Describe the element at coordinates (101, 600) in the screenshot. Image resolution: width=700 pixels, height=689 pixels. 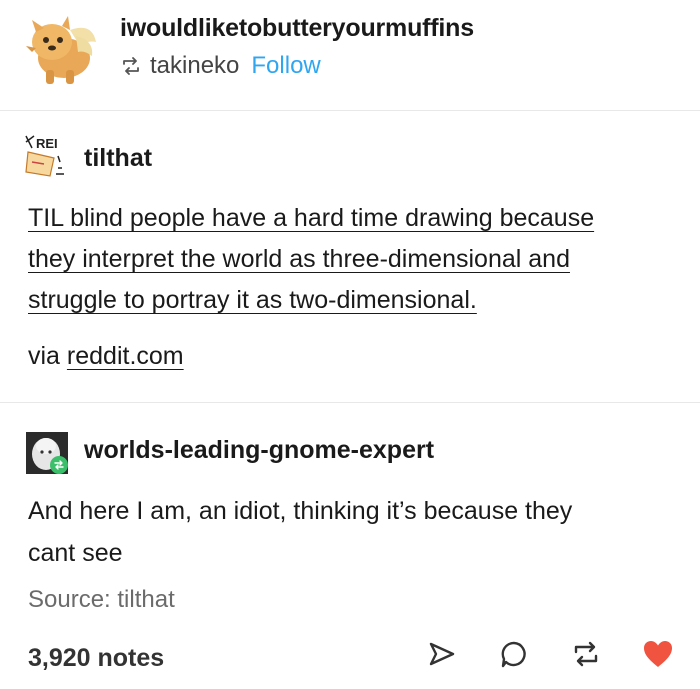
I see `source-link: Source: tilthat` at that location.